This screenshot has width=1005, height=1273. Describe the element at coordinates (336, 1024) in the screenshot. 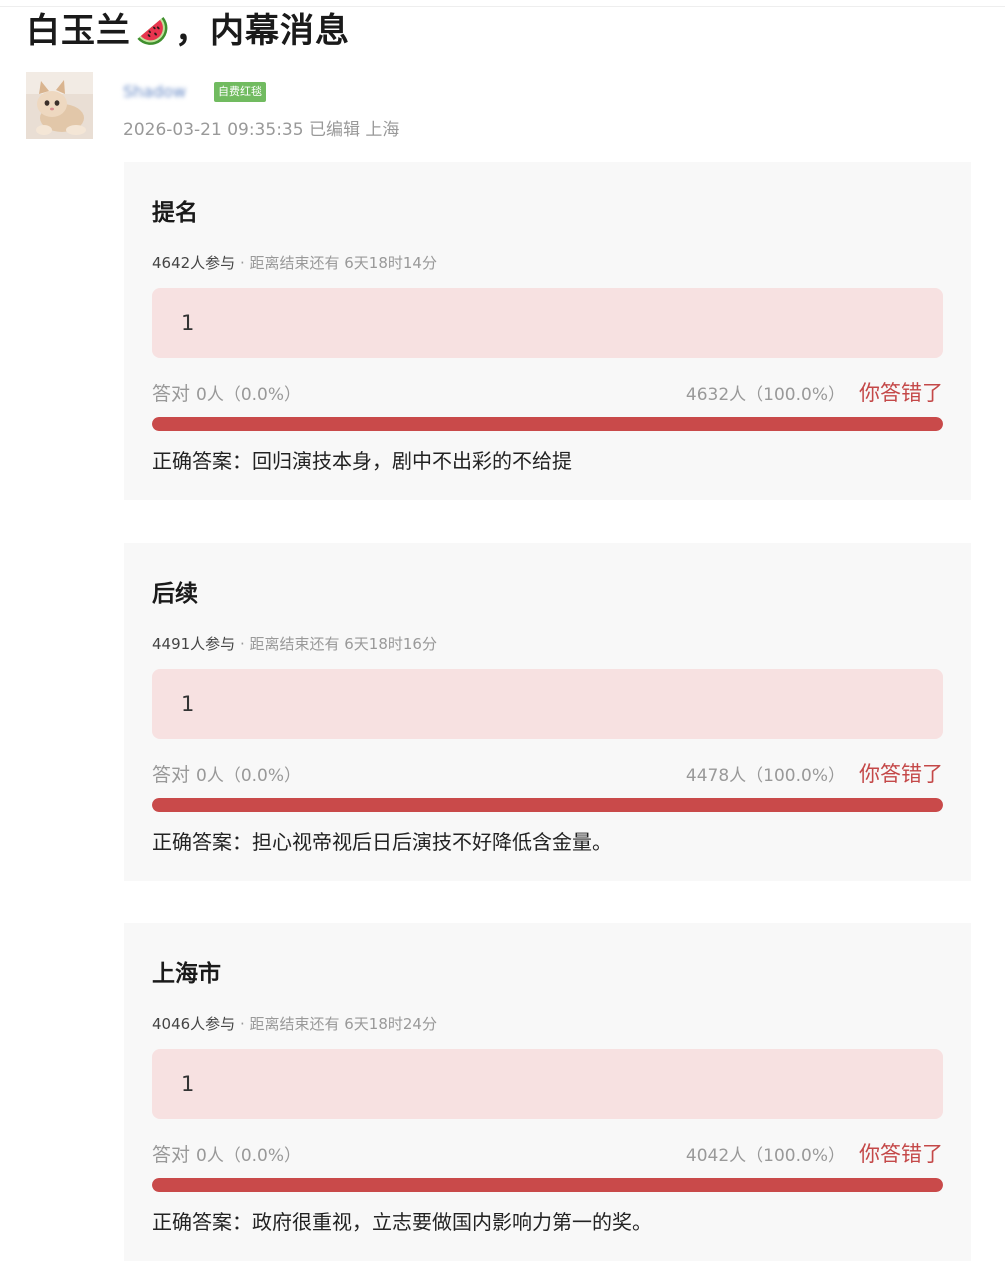

I see `poll-deadline: · 距离结束还有 6天18时24分` at that location.